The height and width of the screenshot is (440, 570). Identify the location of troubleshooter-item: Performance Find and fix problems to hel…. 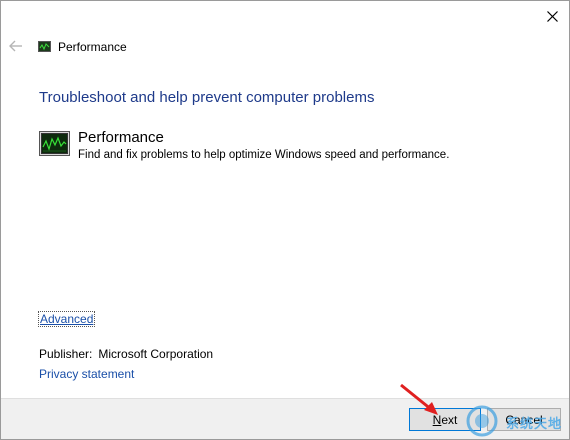
(289, 149).